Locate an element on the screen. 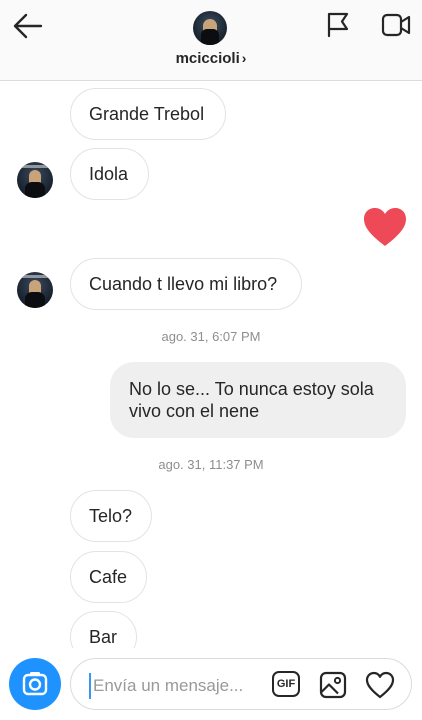  message-composer: GIF is located at coordinates (241, 684).